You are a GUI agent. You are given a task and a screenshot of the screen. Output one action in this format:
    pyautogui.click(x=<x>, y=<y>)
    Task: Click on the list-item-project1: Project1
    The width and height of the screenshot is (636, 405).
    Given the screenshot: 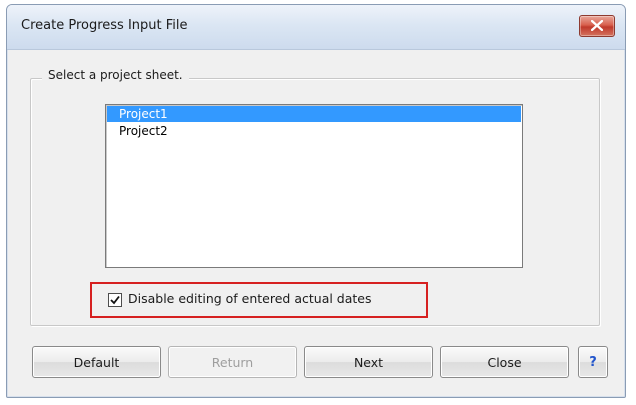 What is the action you would take?
    pyautogui.click(x=314, y=114)
    